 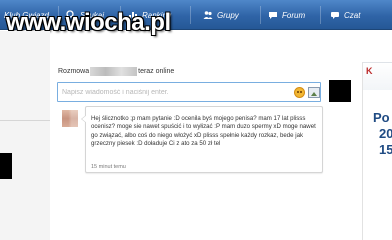 I want to click on right-panel-line: Po, so click(x=381, y=117).